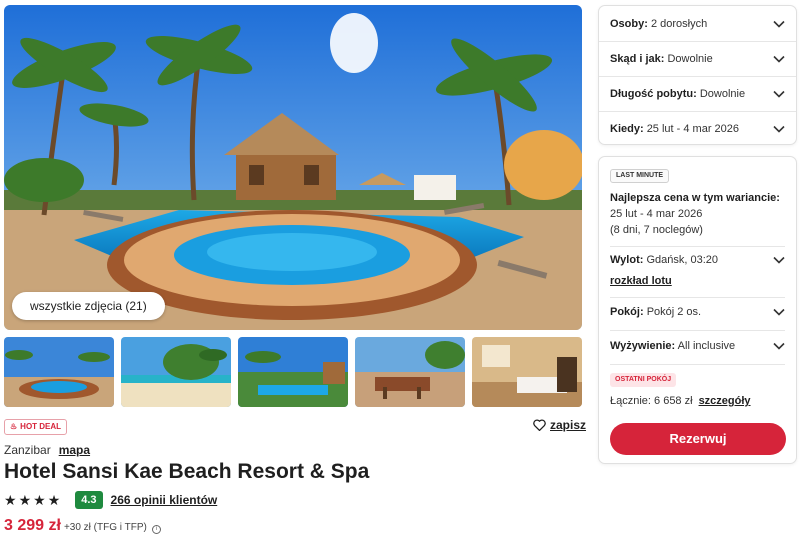 This screenshot has width=800, height=539. What do you see at coordinates (568, 425) in the screenshot?
I see `save-label: zapisz` at bounding box center [568, 425].